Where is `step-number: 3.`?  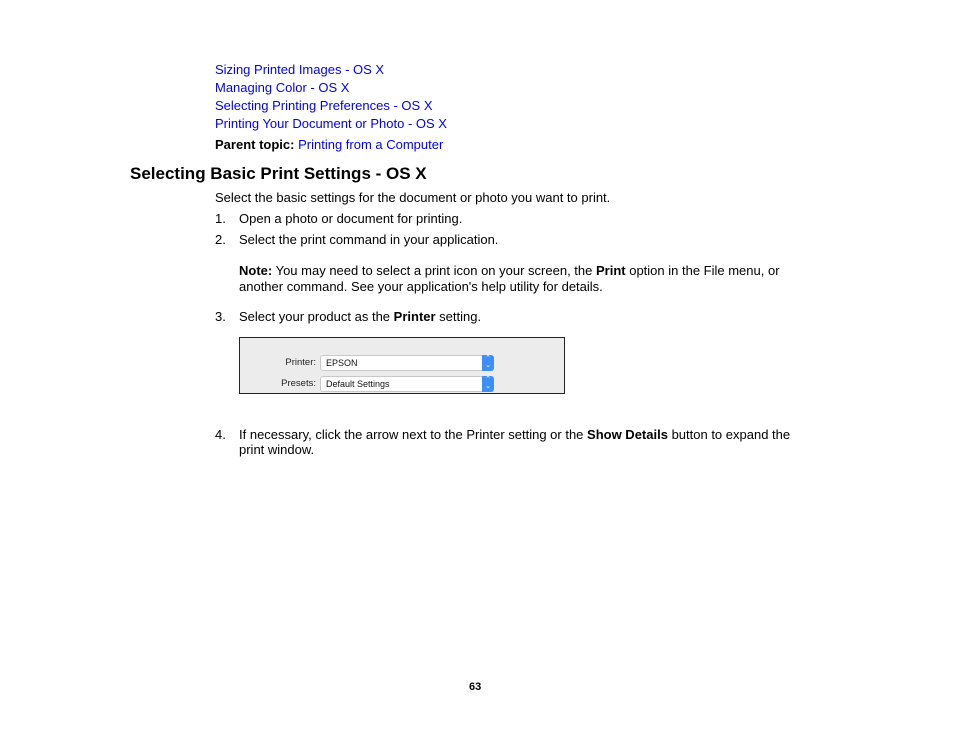
step-number: 3. is located at coordinates (220, 316).